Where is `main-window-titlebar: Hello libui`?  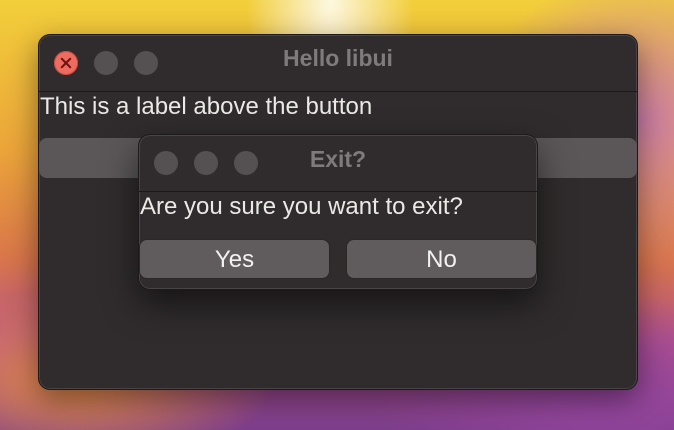 main-window-titlebar: Hello libui is located at coordinates (338, 63).